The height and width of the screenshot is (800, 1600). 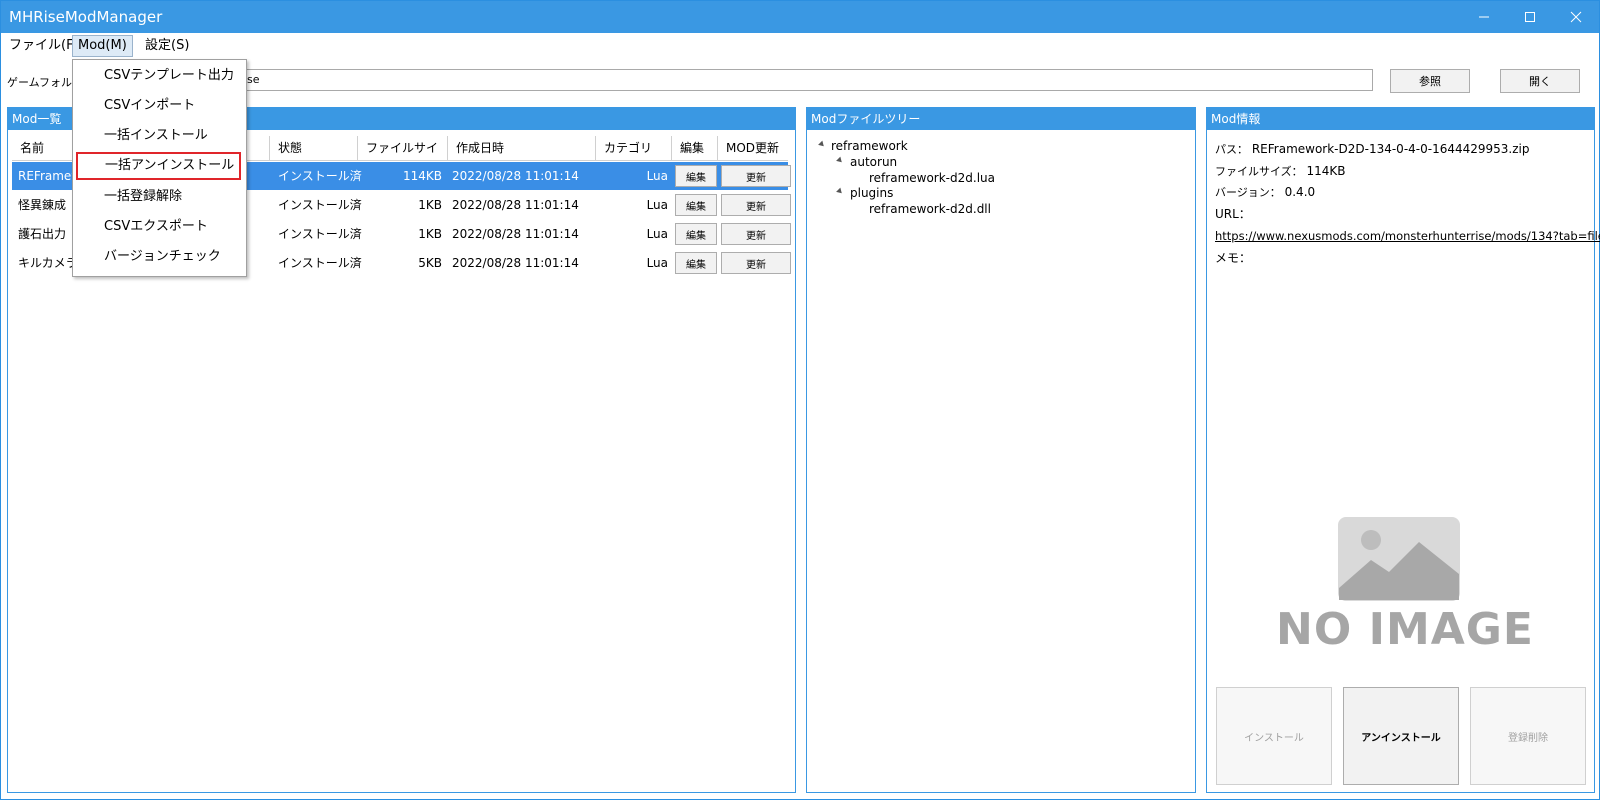 I want to click on menu-bar: ファイル(F) Mod(M) 設定(S), so click(x=800, y=46).